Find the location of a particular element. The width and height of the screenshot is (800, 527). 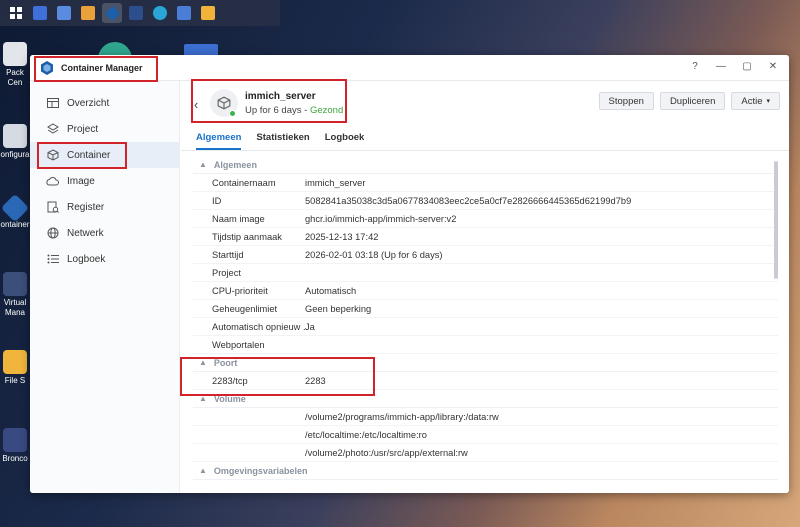

main-menu-button is located at coordinates (16, 13).